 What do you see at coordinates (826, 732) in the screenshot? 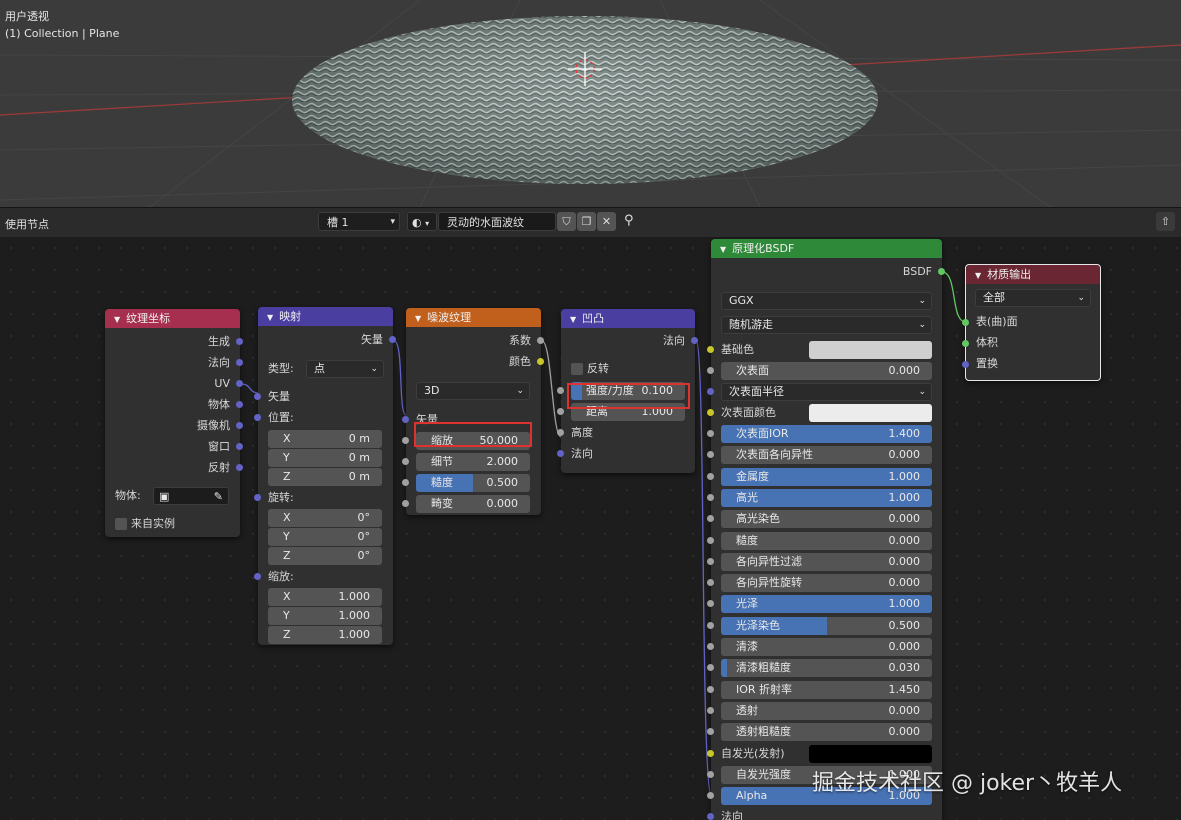
I see `bsdf-field: 透射粗糙度 0.000` at bounding box center [826, 732].